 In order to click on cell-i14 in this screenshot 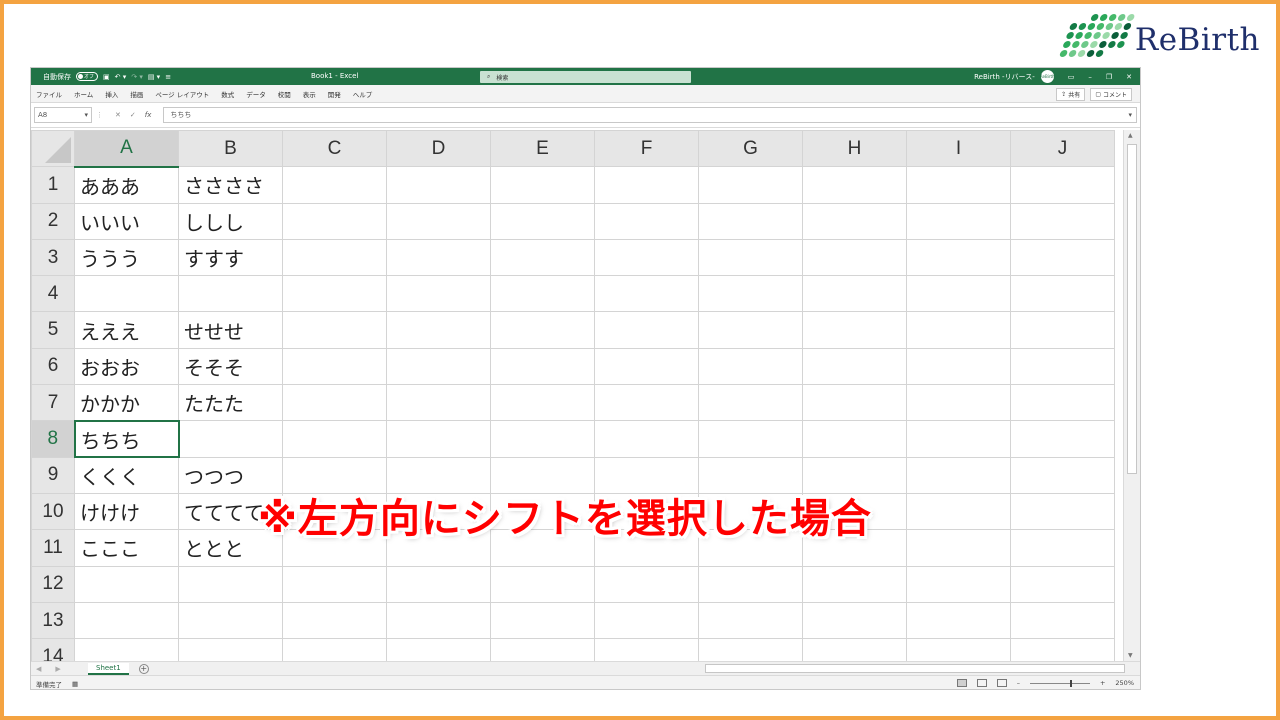, I will do `click(958, 649)`.